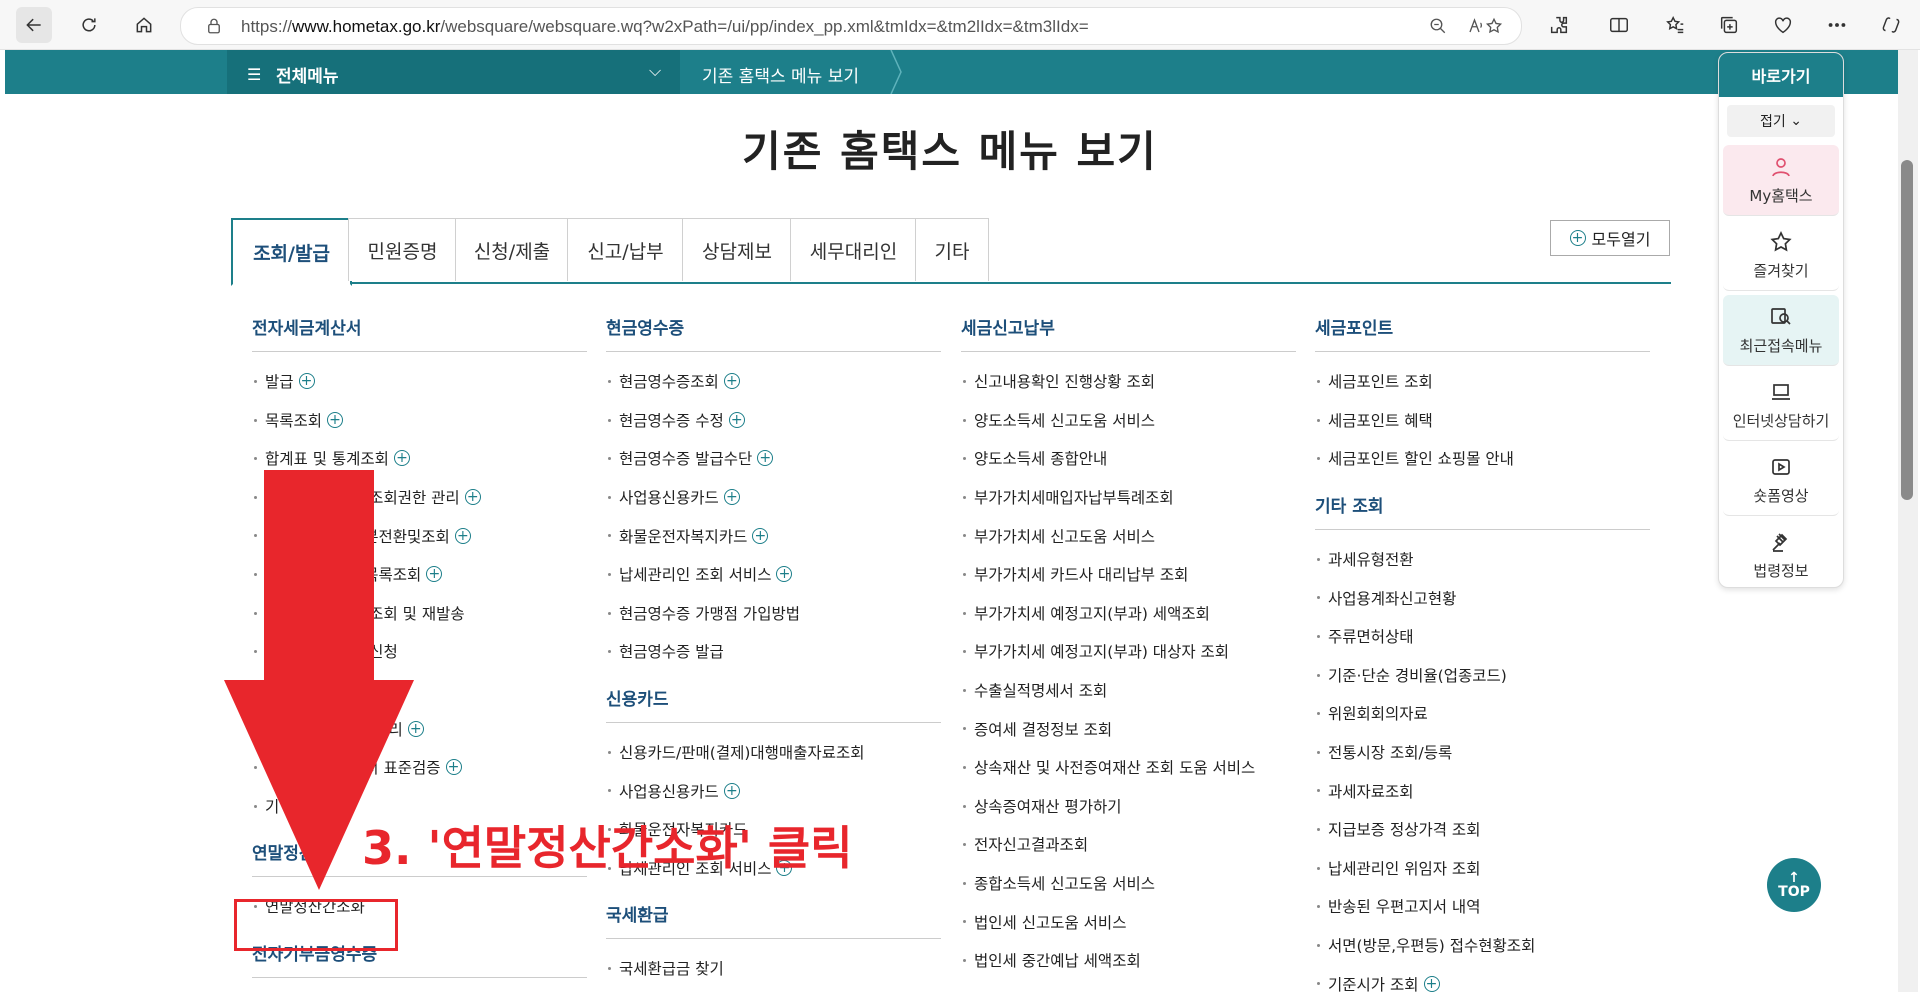 This screenshot has height=1003, width=1920. I want to click on tab-civil-certificate: 민원증명, so click(402, 249).